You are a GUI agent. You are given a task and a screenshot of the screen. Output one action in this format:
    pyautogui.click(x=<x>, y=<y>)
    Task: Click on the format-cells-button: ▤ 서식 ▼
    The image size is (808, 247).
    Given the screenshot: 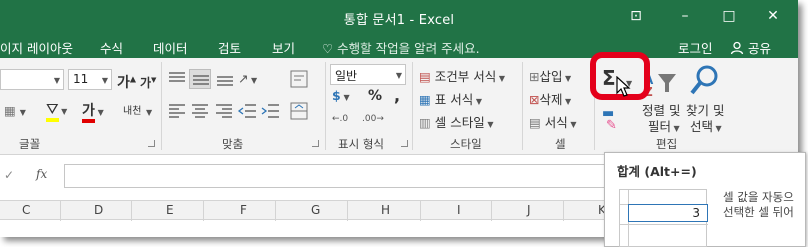 What is the action you would take?
    pyautogui.click(x=553, y=121)
    